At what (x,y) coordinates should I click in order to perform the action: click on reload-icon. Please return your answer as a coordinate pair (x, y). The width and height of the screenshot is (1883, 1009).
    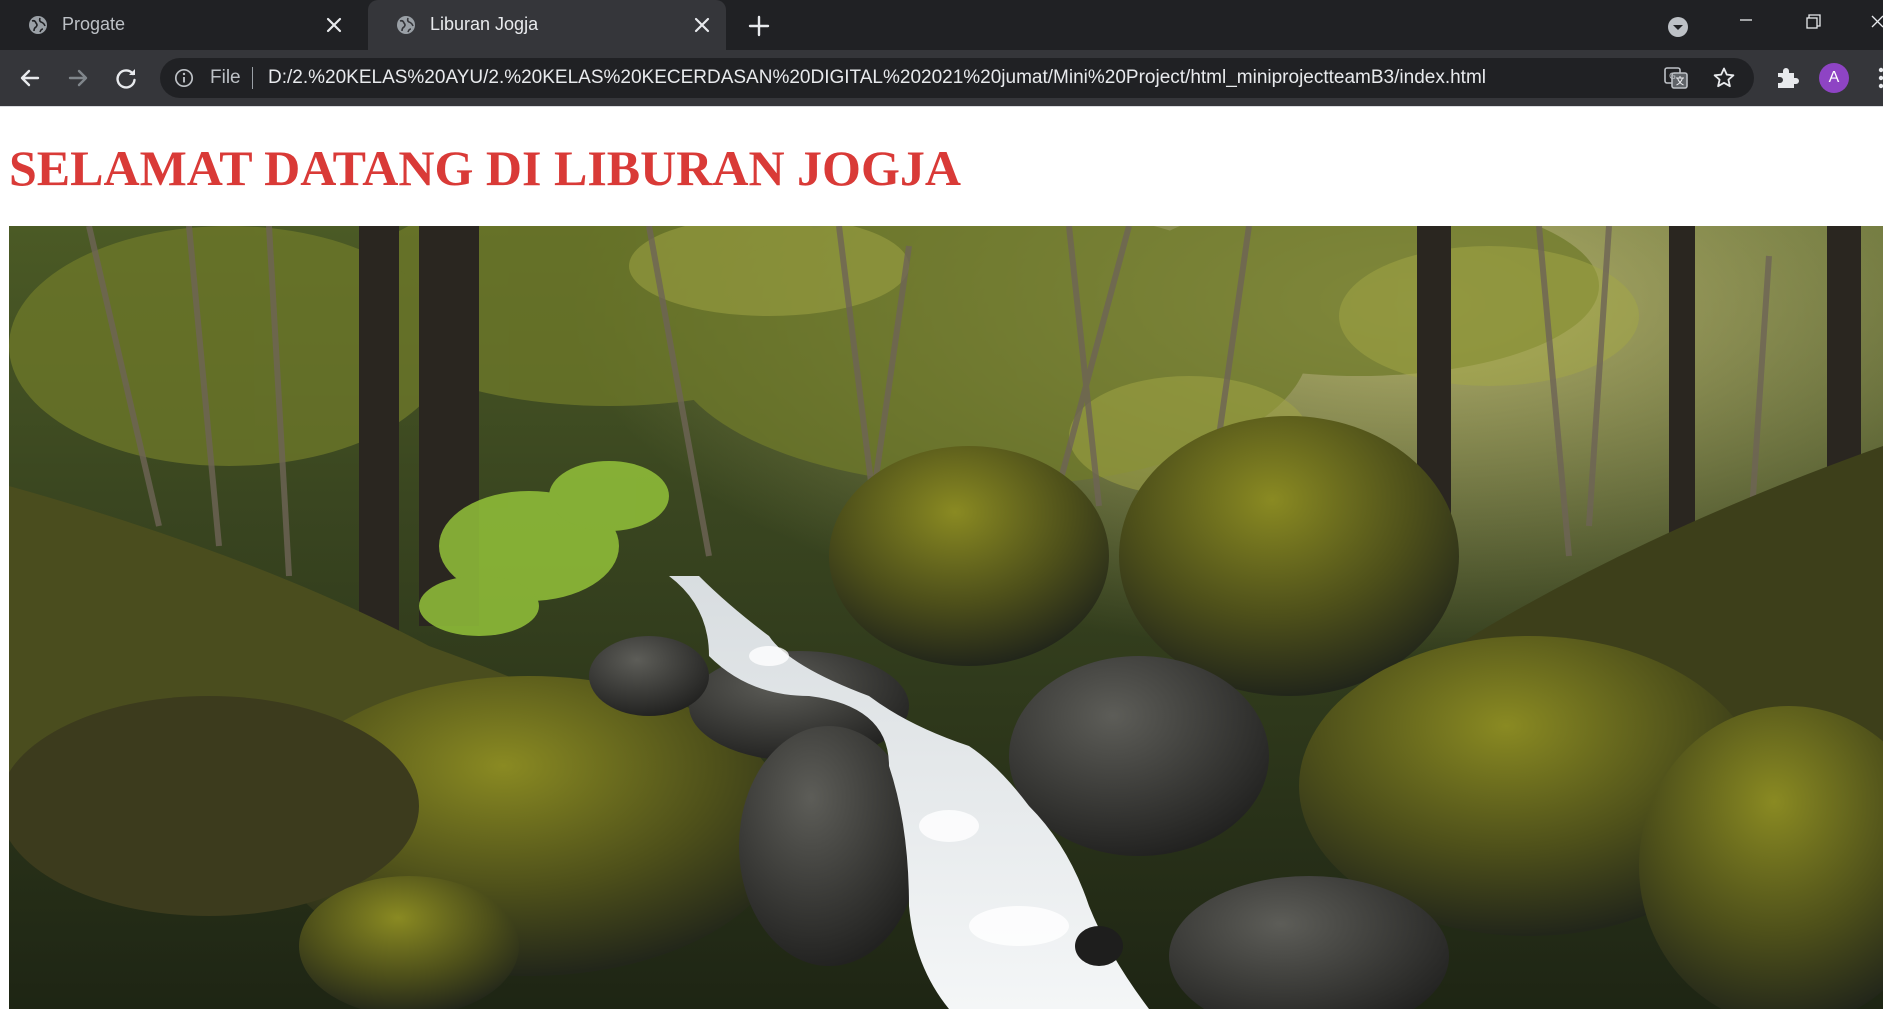
    Looking at the image, I should click on (126, 78).